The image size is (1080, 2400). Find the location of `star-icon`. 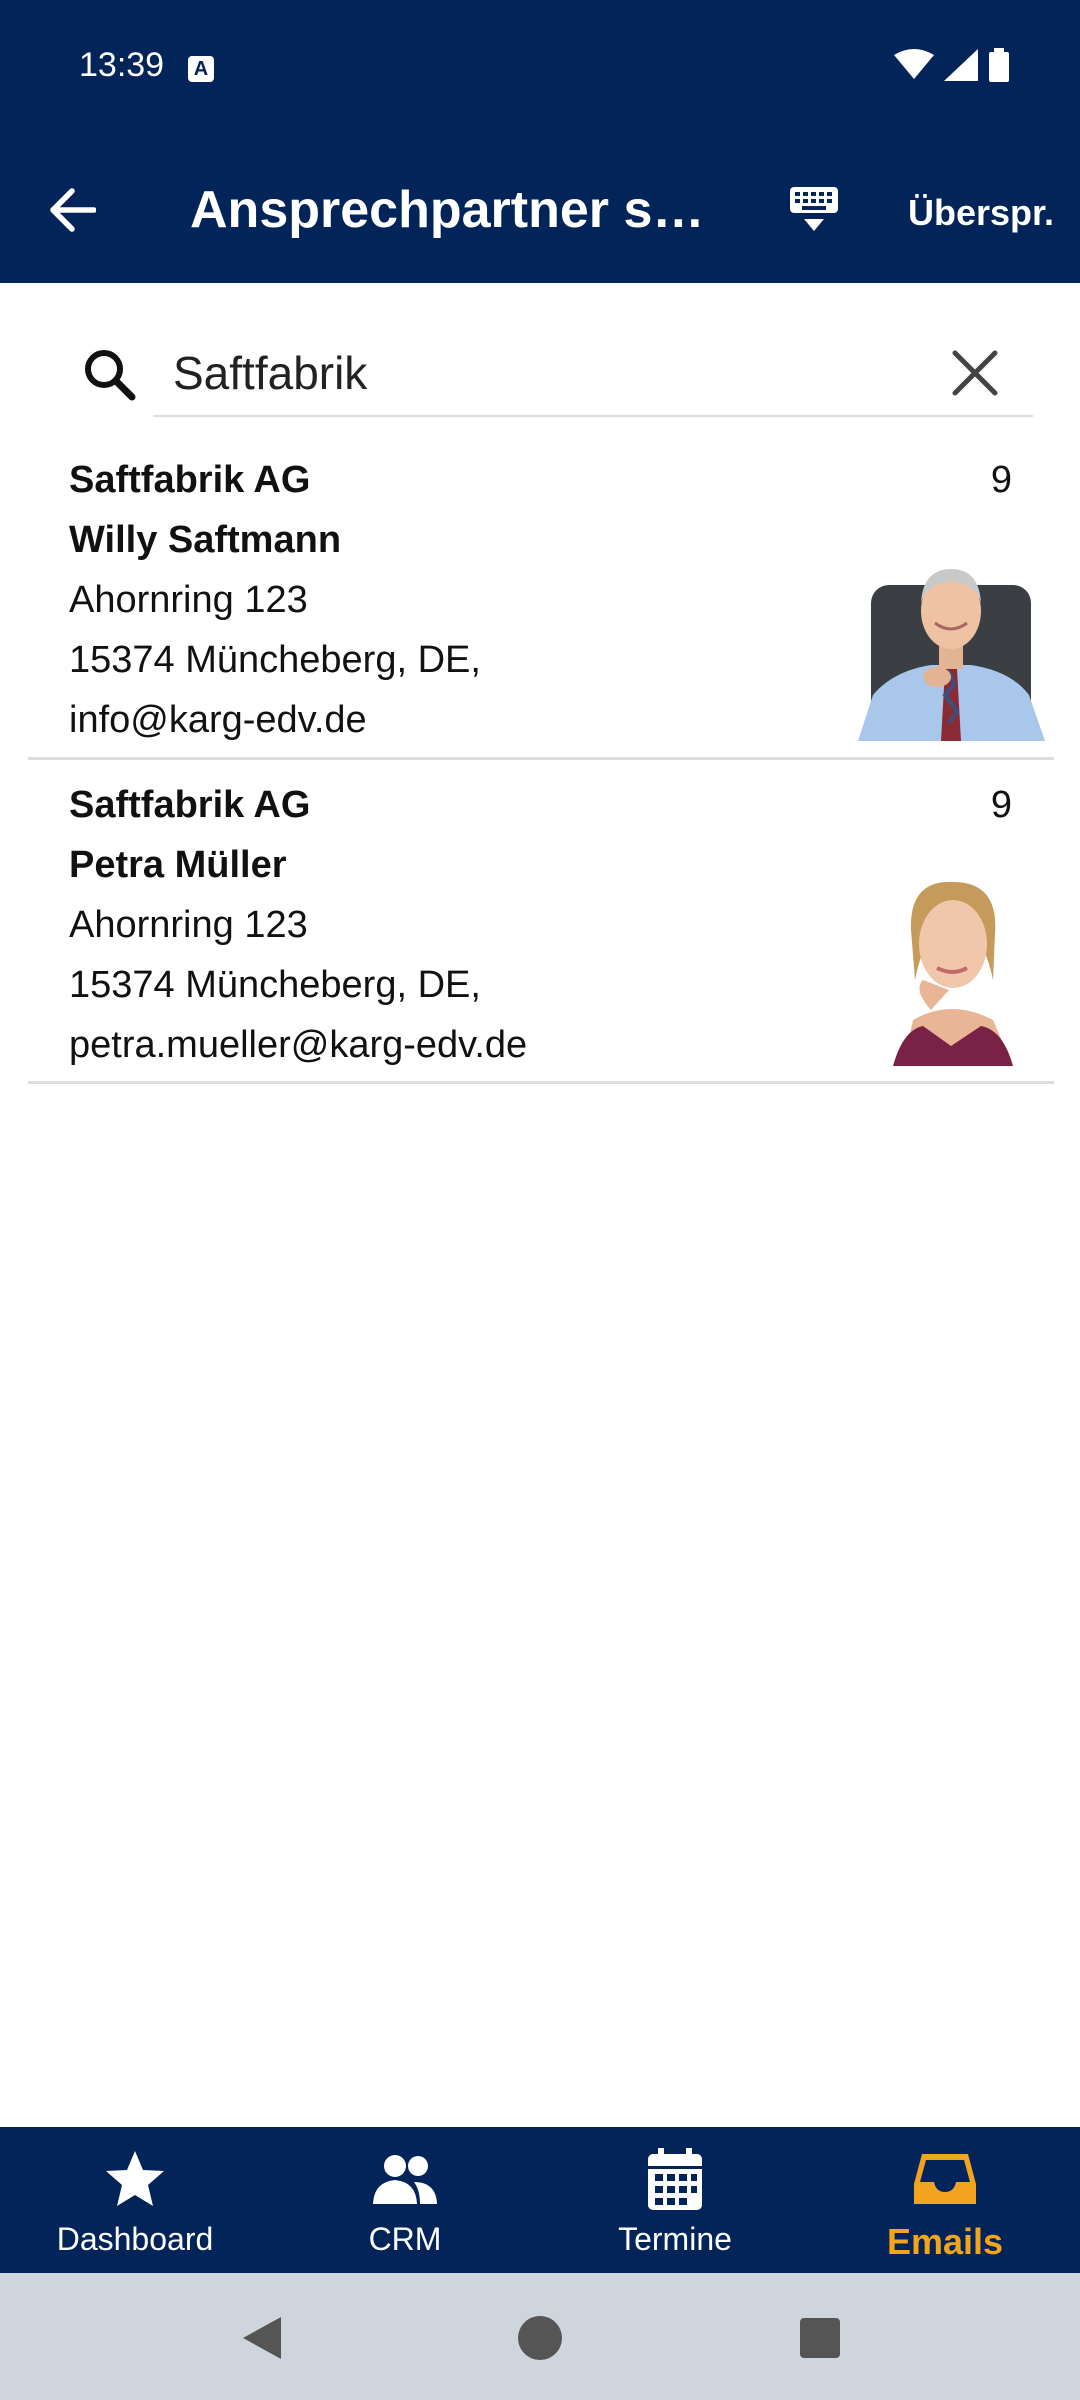

star-icon is located at coordinates (135, 2178).